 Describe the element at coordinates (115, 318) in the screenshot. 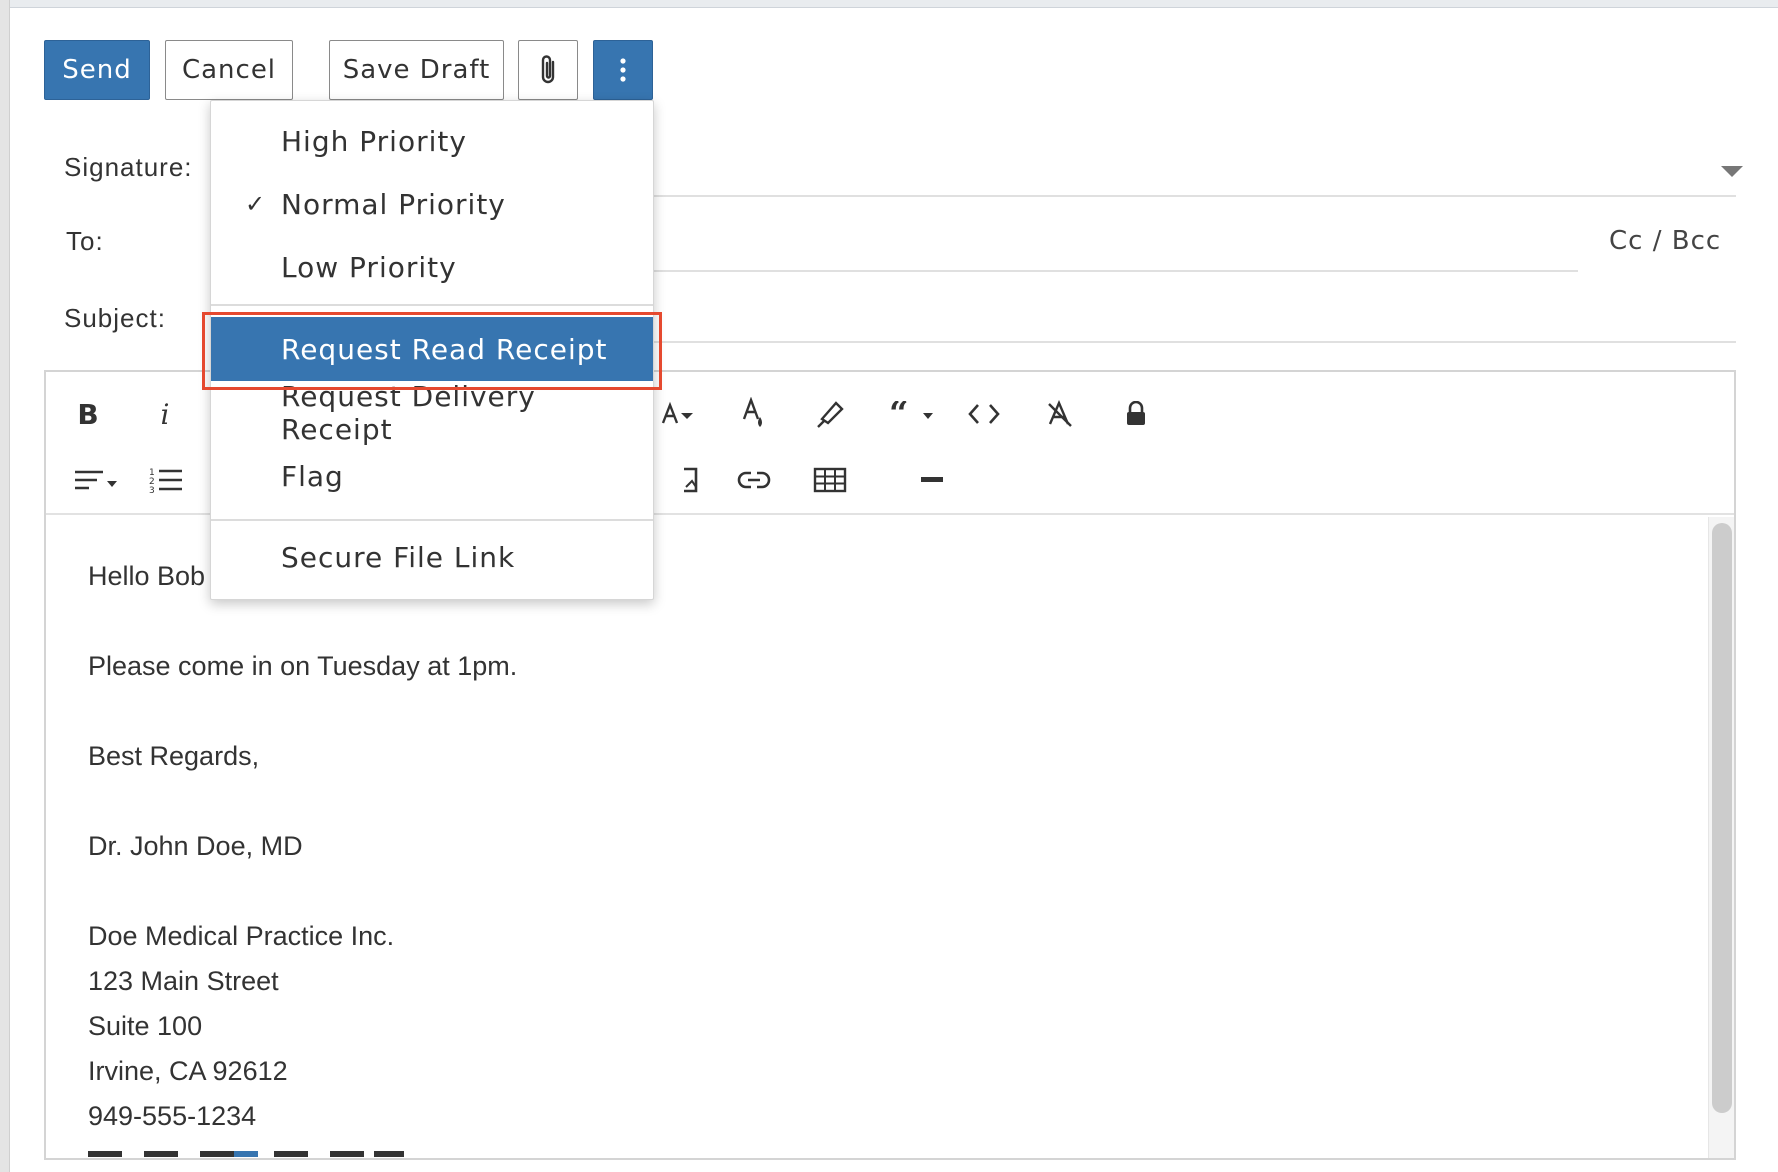

I see `subject-label: Subject:` at that location.